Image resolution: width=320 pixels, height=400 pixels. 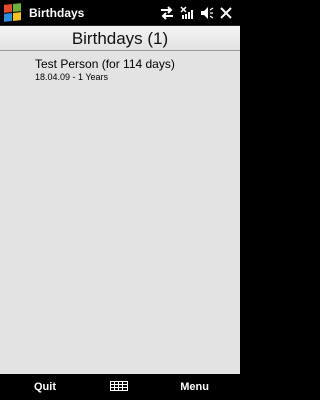 What do you see at coordinates (105, 64) in the screenshot?
I see `list-item-title: Test Person (for 114 days)` at bounding box center [105, 64].